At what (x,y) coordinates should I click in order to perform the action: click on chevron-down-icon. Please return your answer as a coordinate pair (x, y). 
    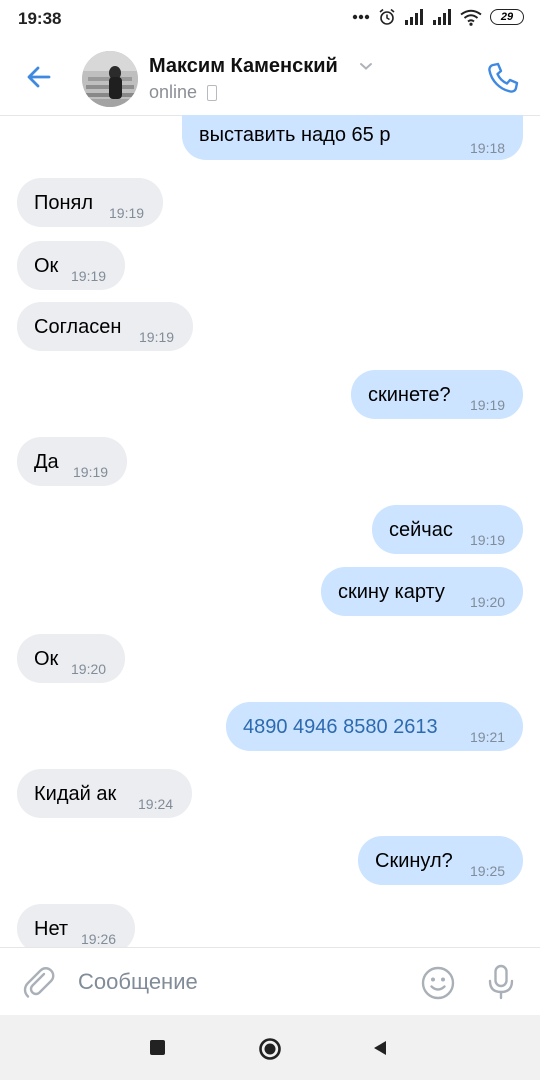
    Looking at the image, I should click on (366, 66).